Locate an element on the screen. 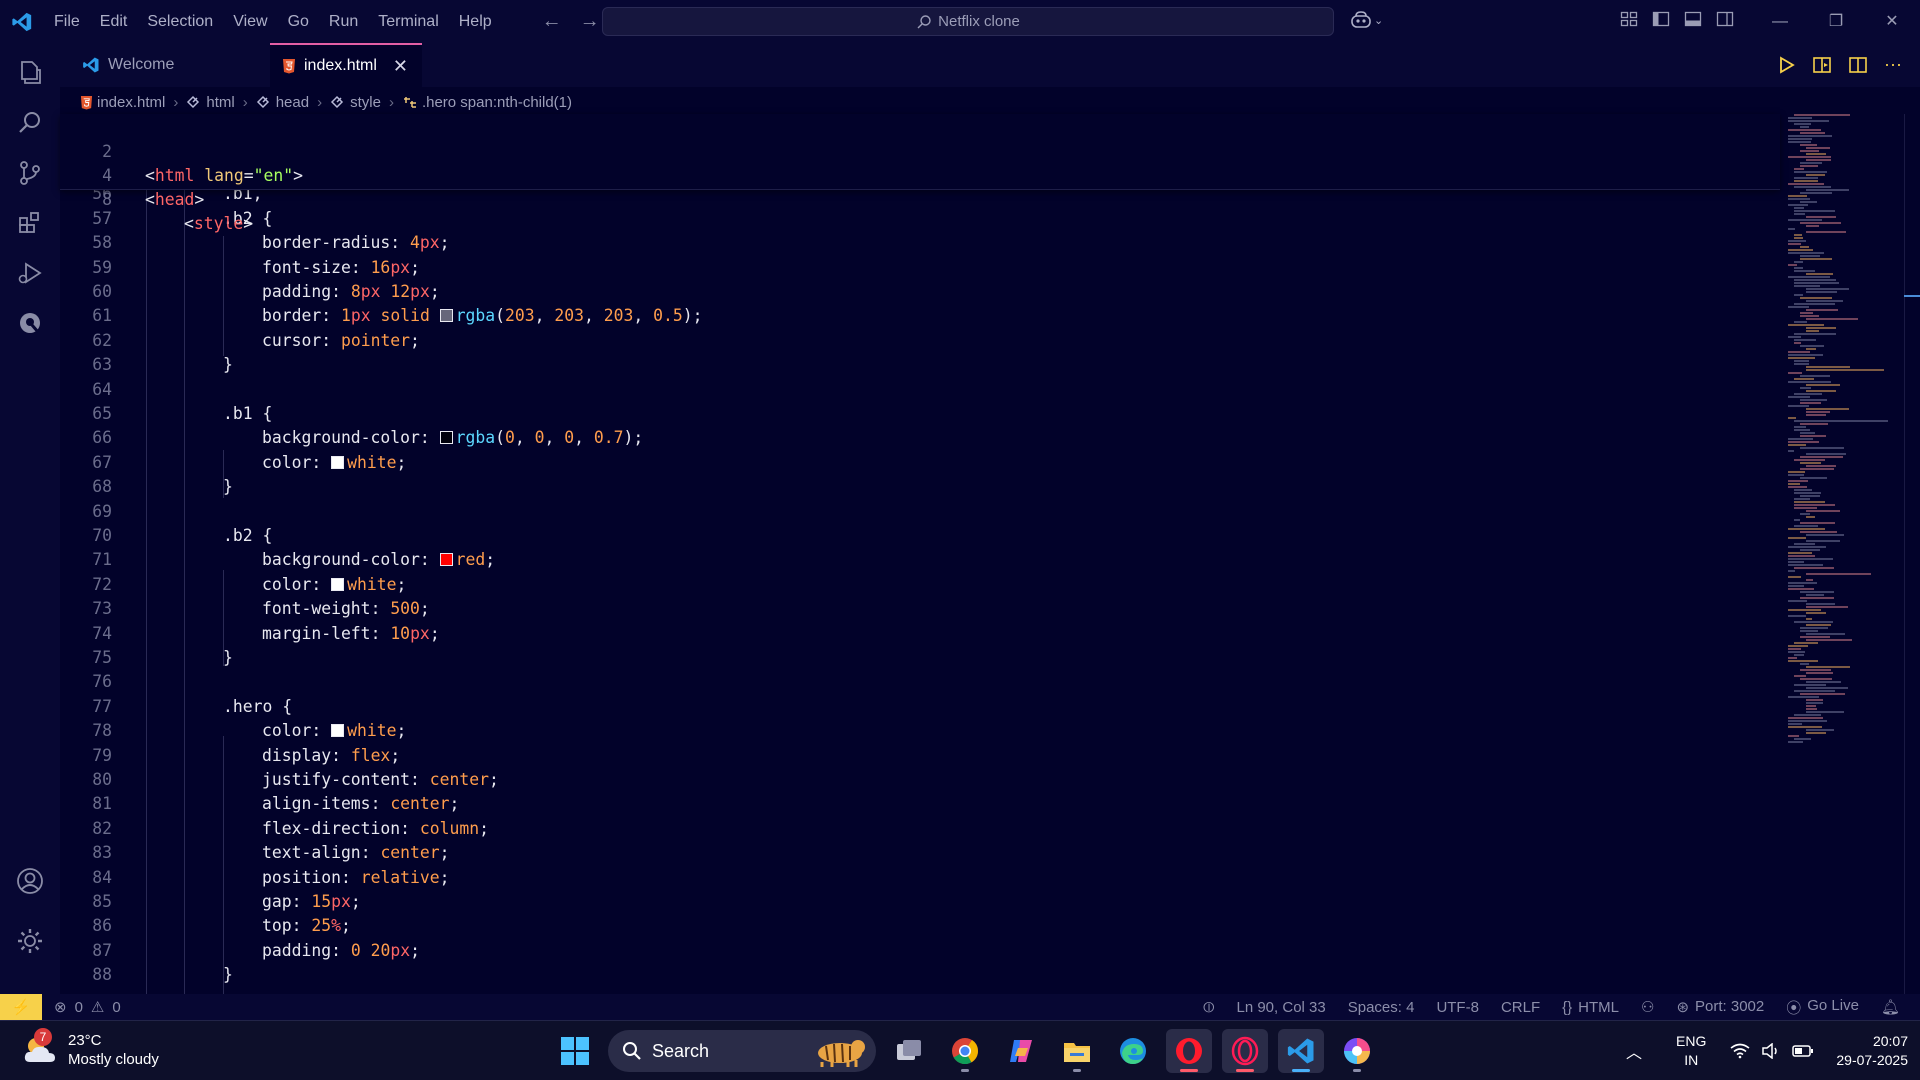 This screenshot has height=1080, width=1920. edge-app is located at coordinates (1133, 1051).